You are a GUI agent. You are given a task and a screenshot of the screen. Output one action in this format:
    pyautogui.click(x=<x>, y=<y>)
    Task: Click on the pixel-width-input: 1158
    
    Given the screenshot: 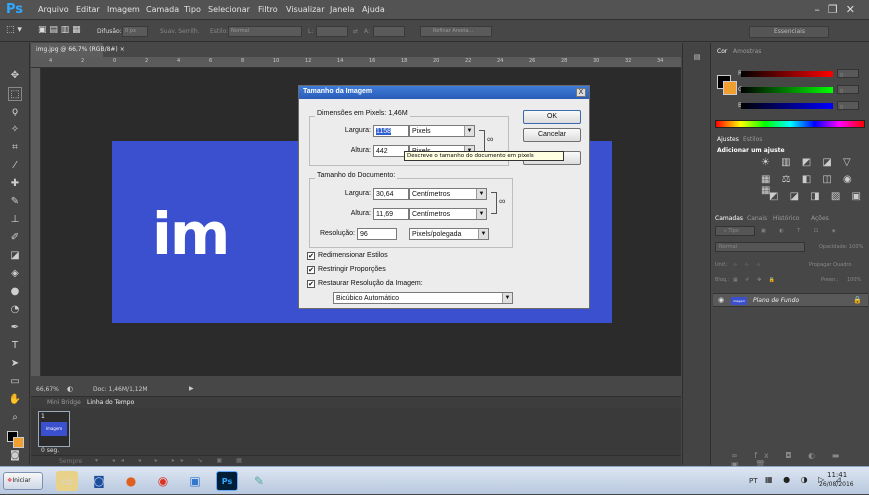 What is the action you would take?
    pyautogui.click(x=391, y=131)
    